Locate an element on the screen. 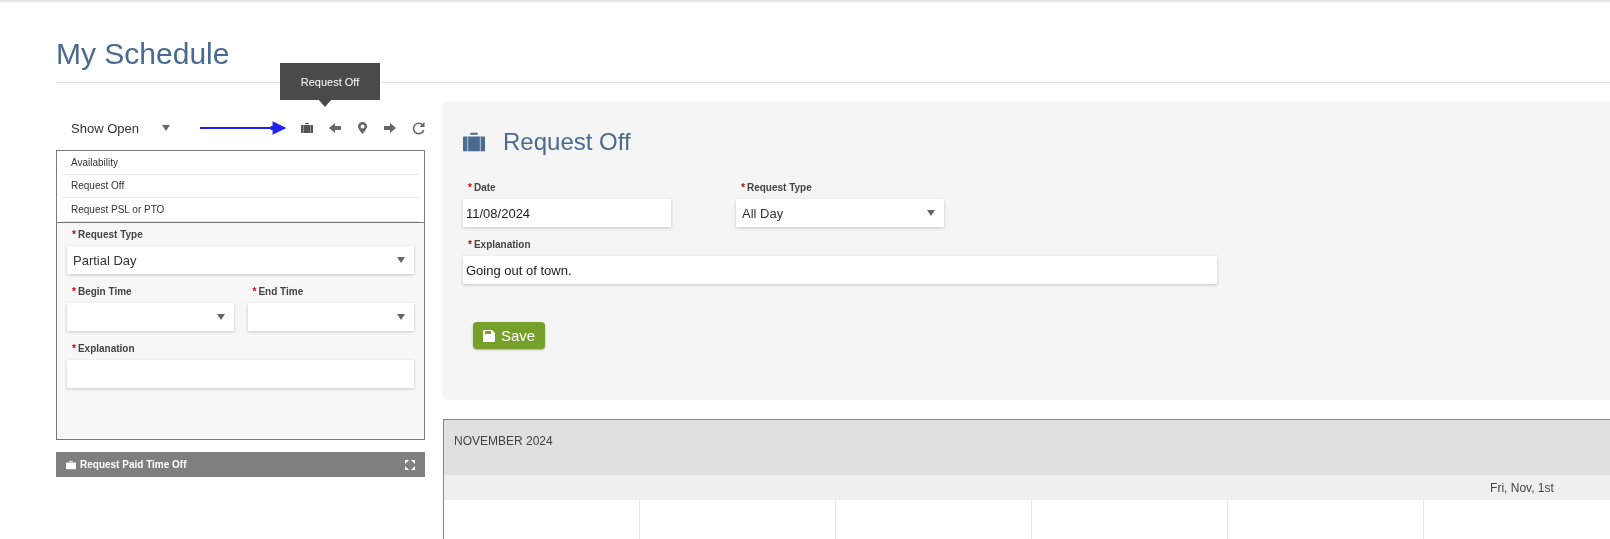  menu-item: Availability is located at coordinates (240, 163).